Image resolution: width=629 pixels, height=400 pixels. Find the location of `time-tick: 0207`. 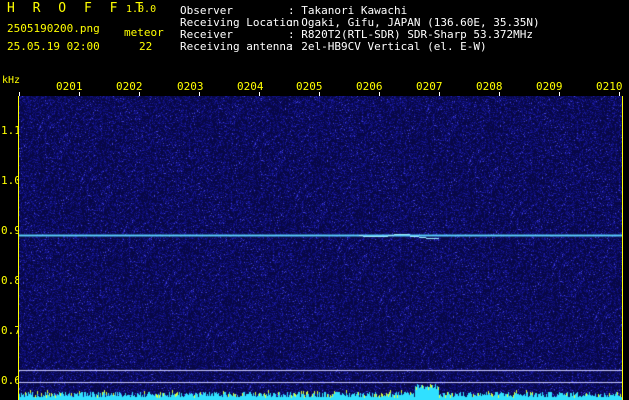

time-tick: 0207 is located at coordinates (429, 86).